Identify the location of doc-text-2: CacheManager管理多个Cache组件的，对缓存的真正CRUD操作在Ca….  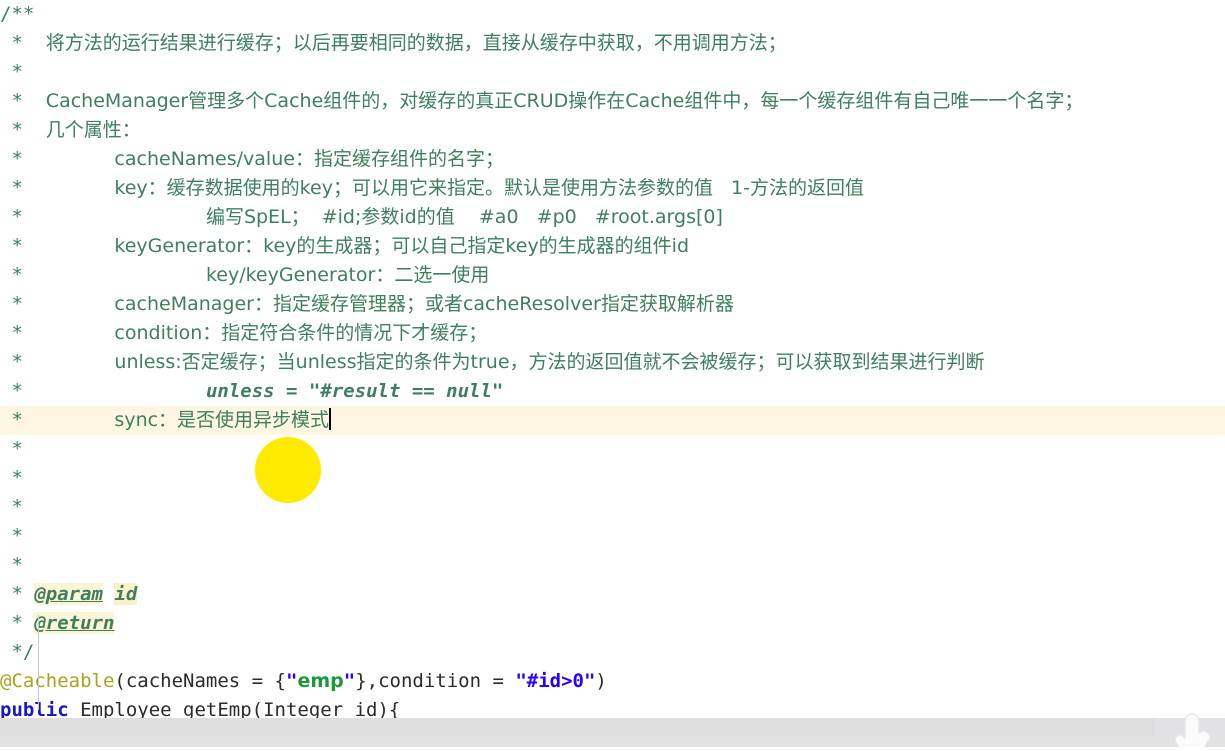
(564, 101).